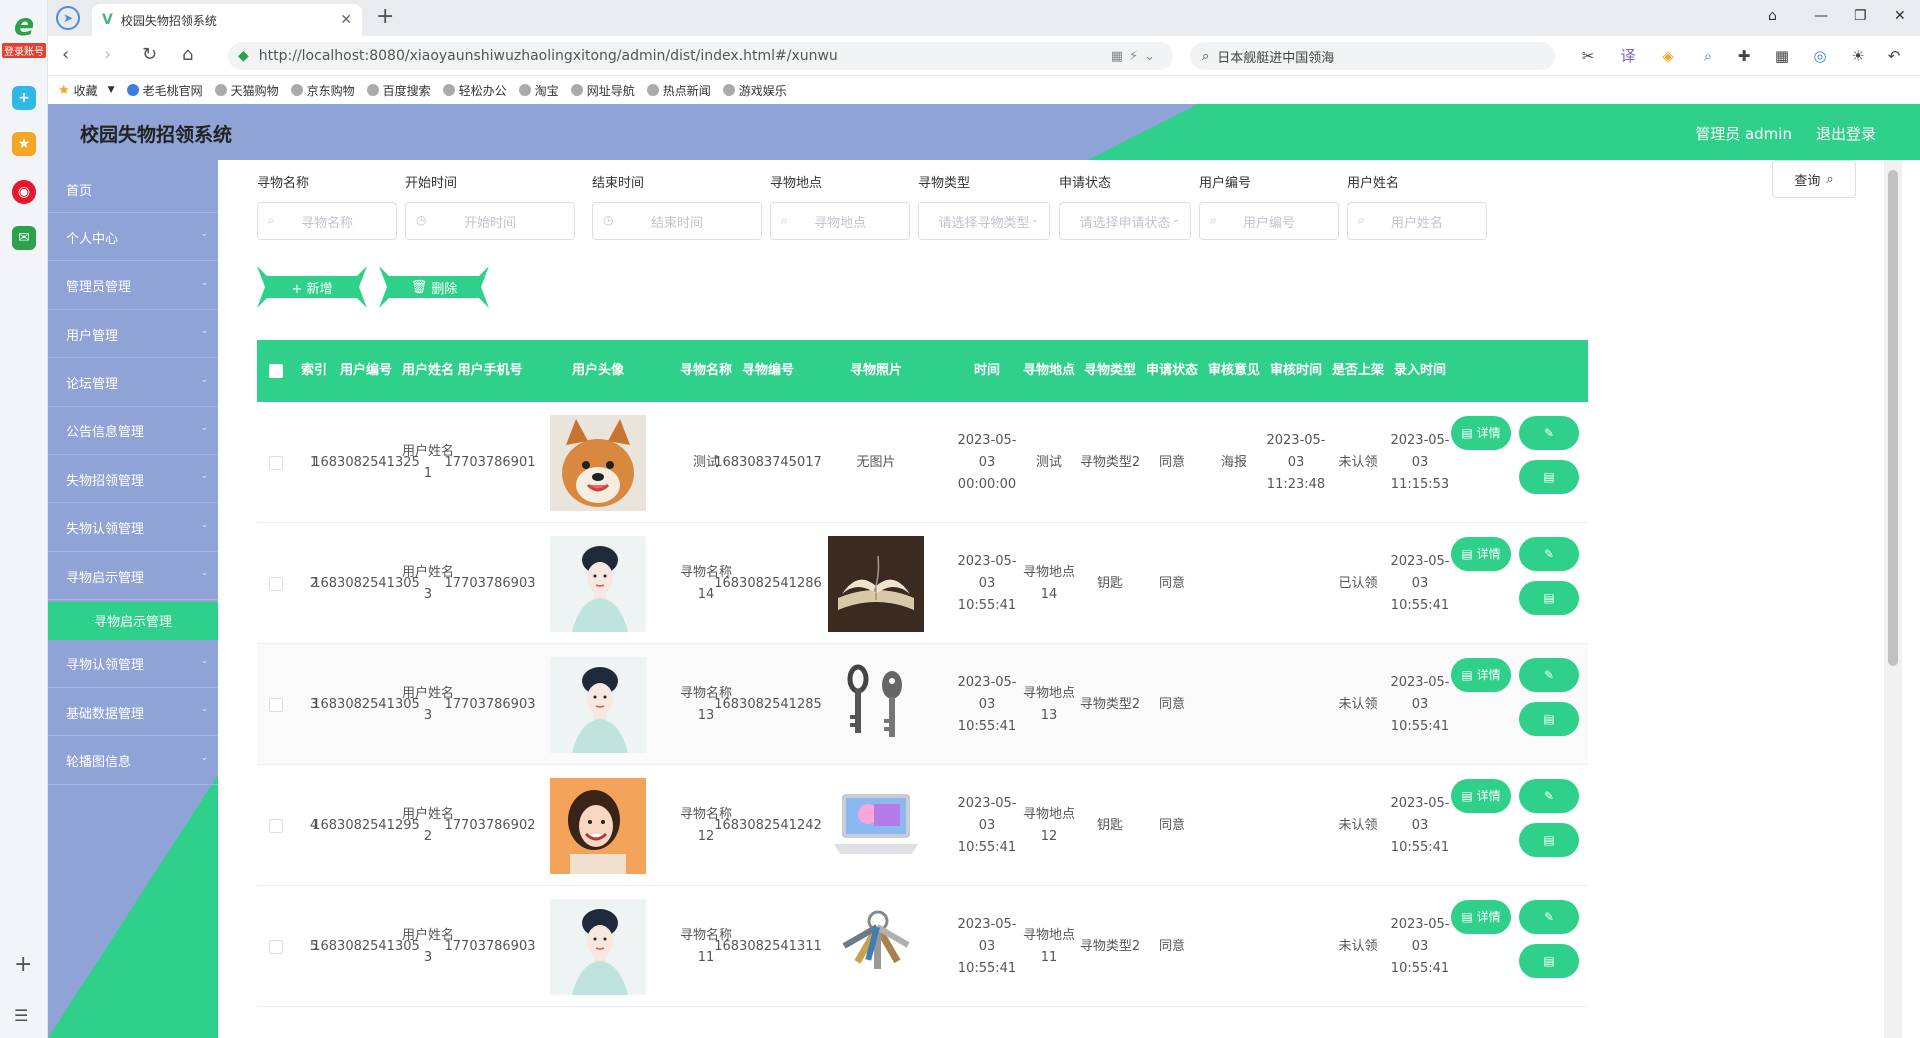 This screenshot has height=1038, width=1920. I want to click on sidebar-item: 失物认领管理 ⌄, so click(133, 528).